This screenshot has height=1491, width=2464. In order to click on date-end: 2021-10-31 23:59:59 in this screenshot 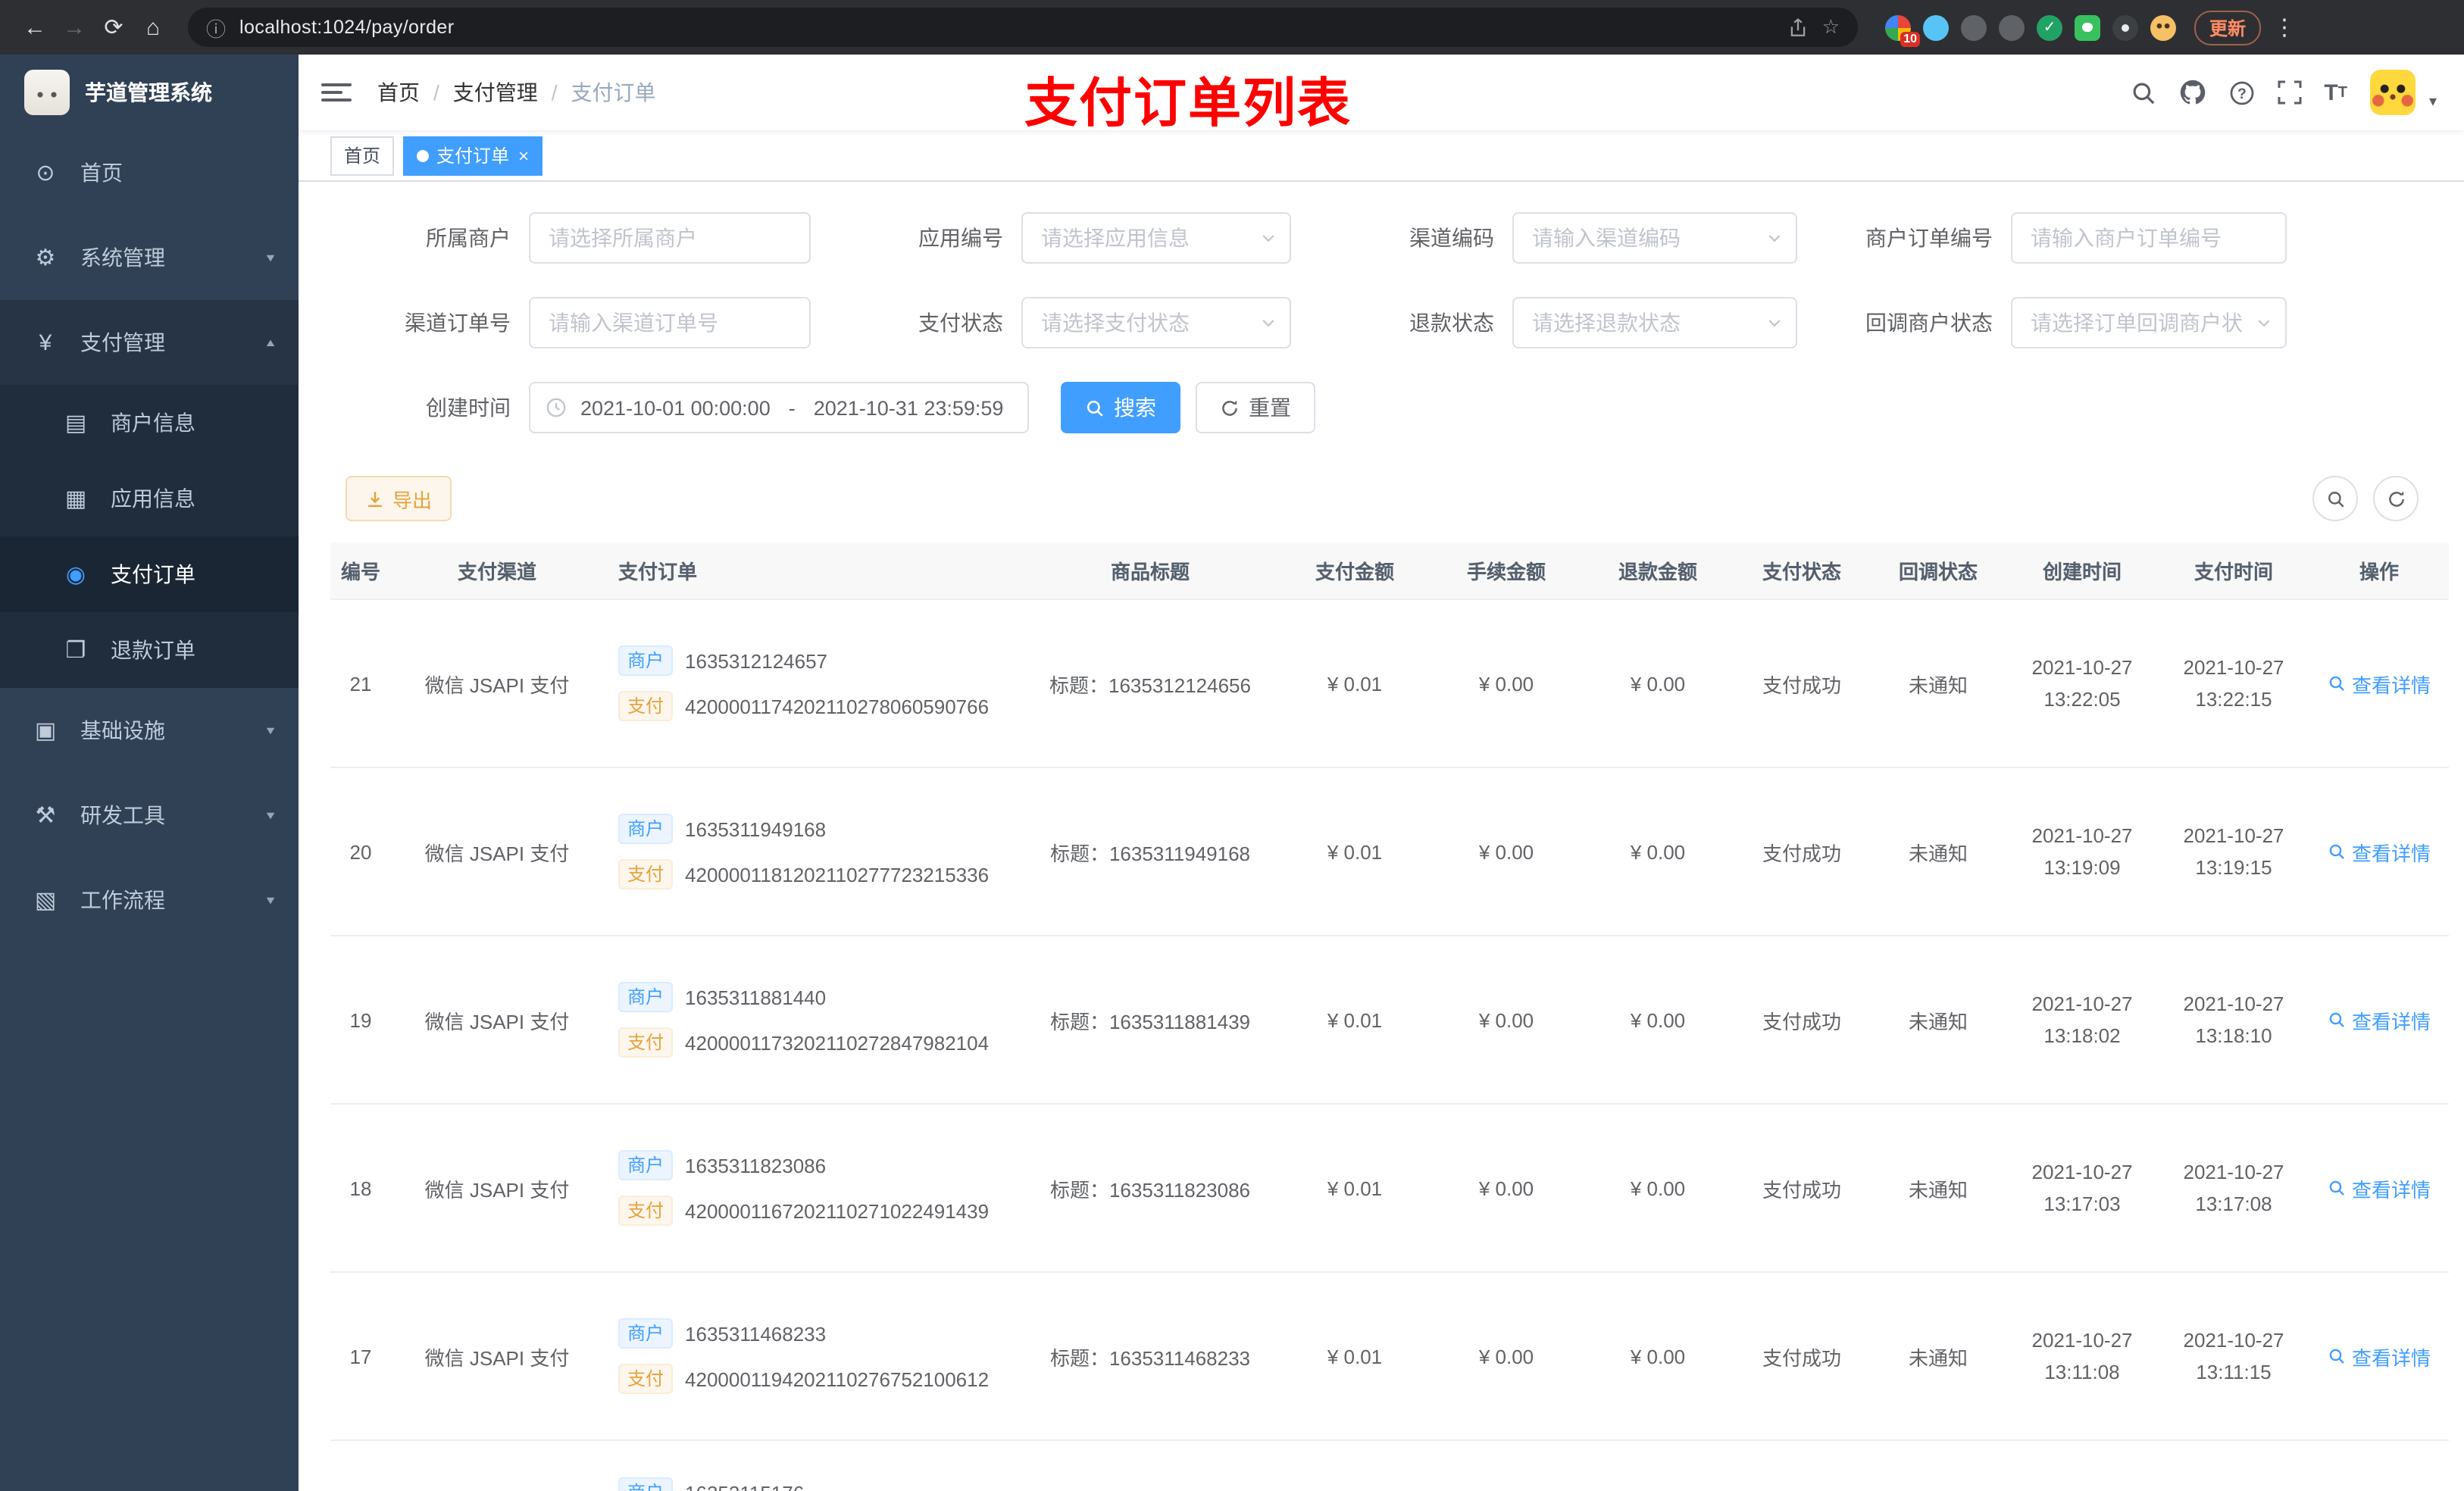, I will do `click(909, 407)`.